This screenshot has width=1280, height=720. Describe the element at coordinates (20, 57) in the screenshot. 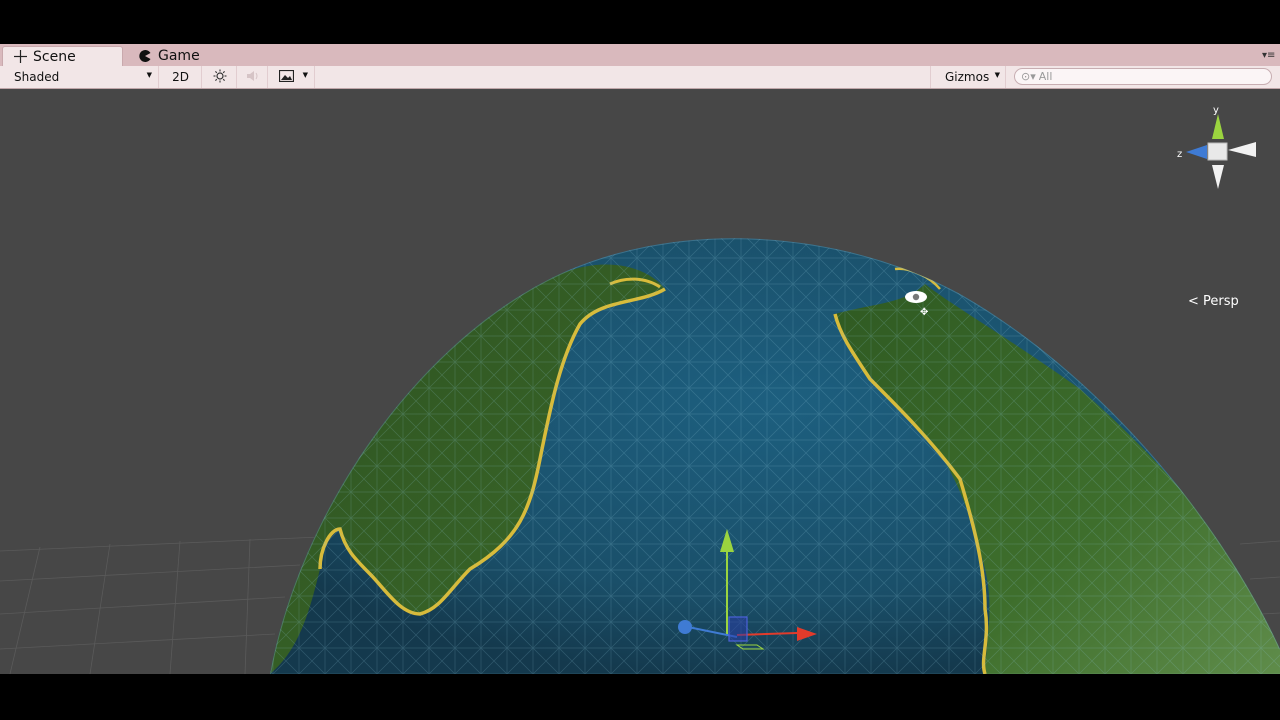

I see `scene-crosshair-icon` at that location.